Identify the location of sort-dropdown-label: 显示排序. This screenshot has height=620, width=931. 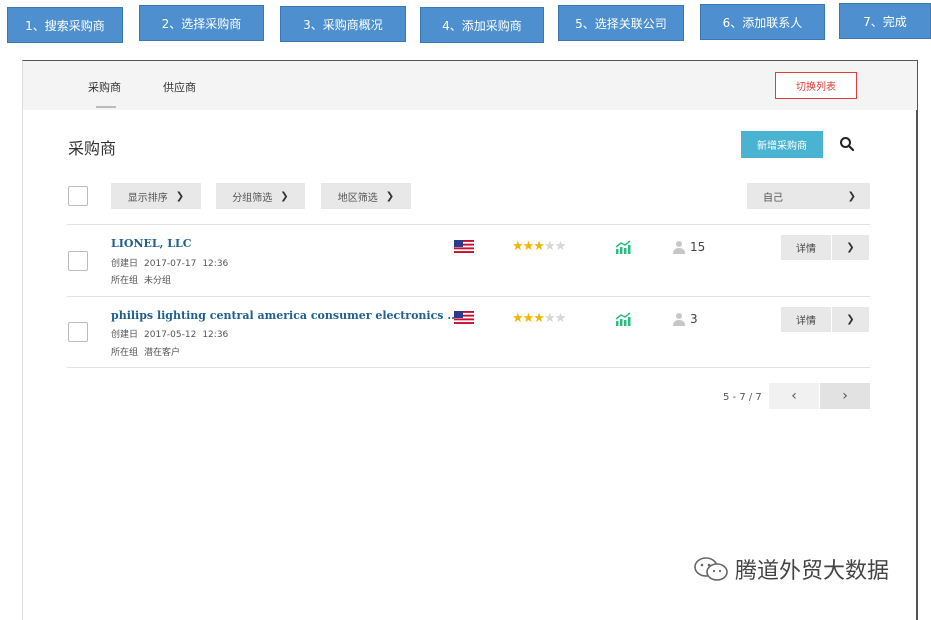
(147, 198).